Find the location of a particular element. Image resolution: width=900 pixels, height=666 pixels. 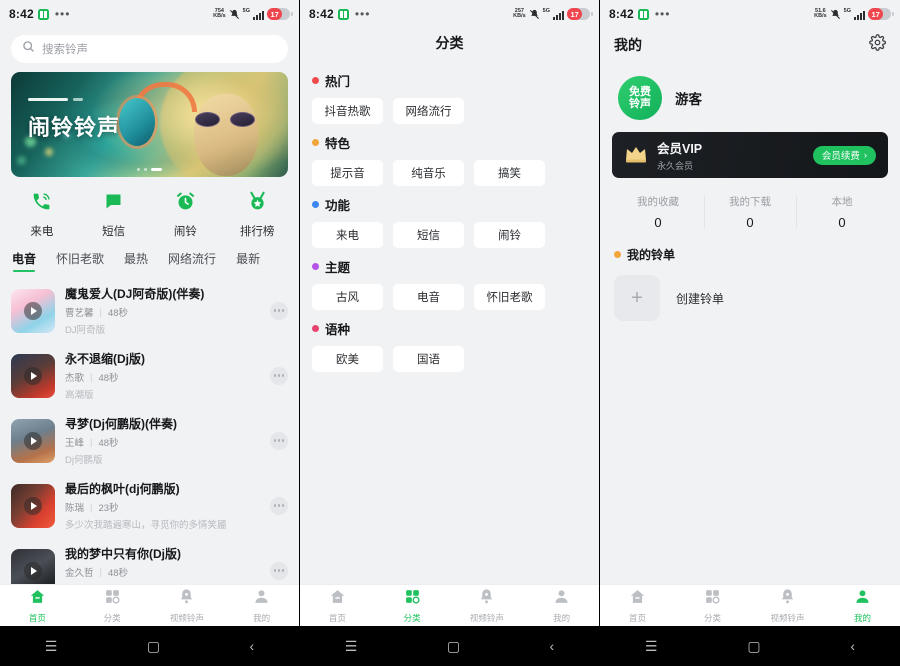

status-more-icon: ••• is located at coordinates (362, 14).